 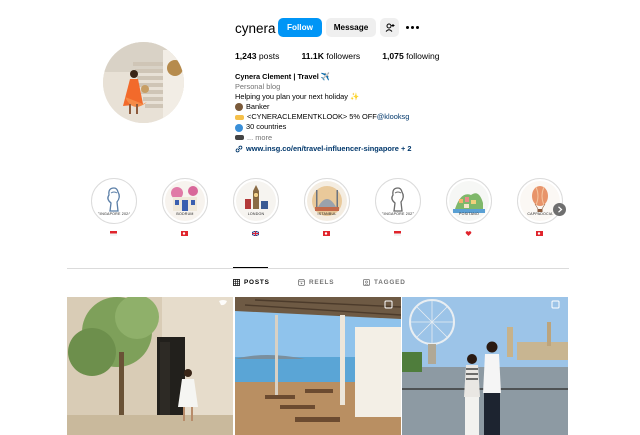 I want to click on profile-username: cynera, so click(x=255, y=28).